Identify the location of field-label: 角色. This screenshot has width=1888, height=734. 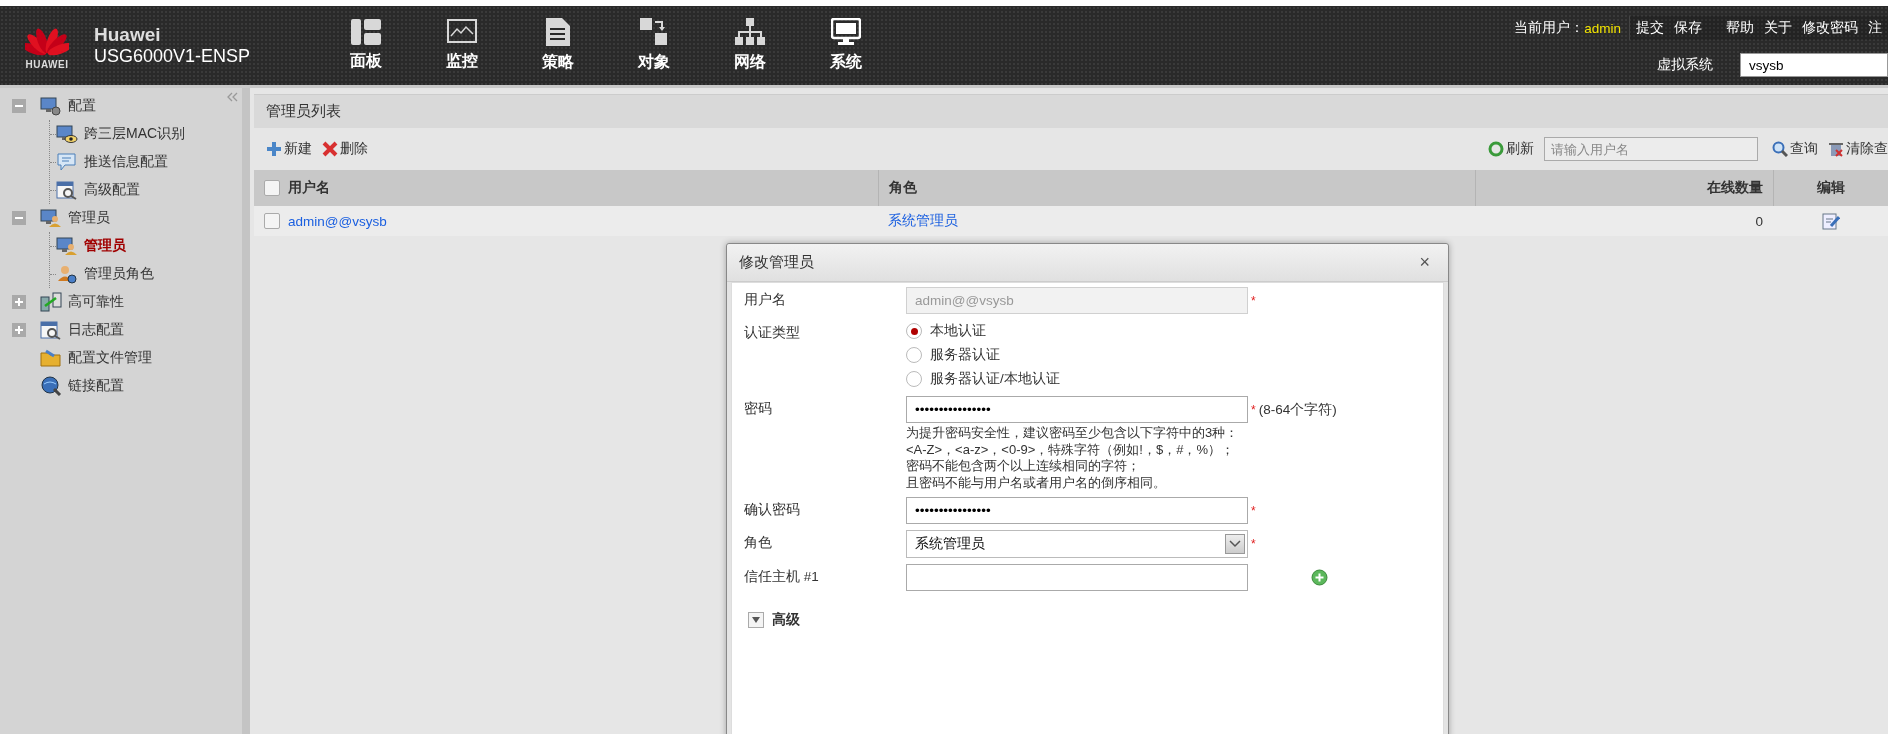
(758, 543).